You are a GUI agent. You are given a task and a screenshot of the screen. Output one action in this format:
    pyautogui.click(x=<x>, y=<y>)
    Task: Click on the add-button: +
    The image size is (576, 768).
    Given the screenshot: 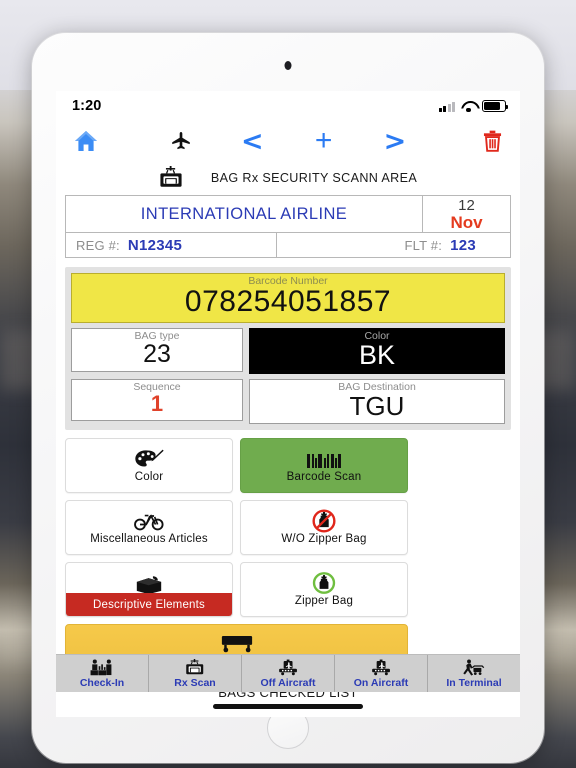 What is the action you would take?
    pyautogui.click(x=323, y=141)
    